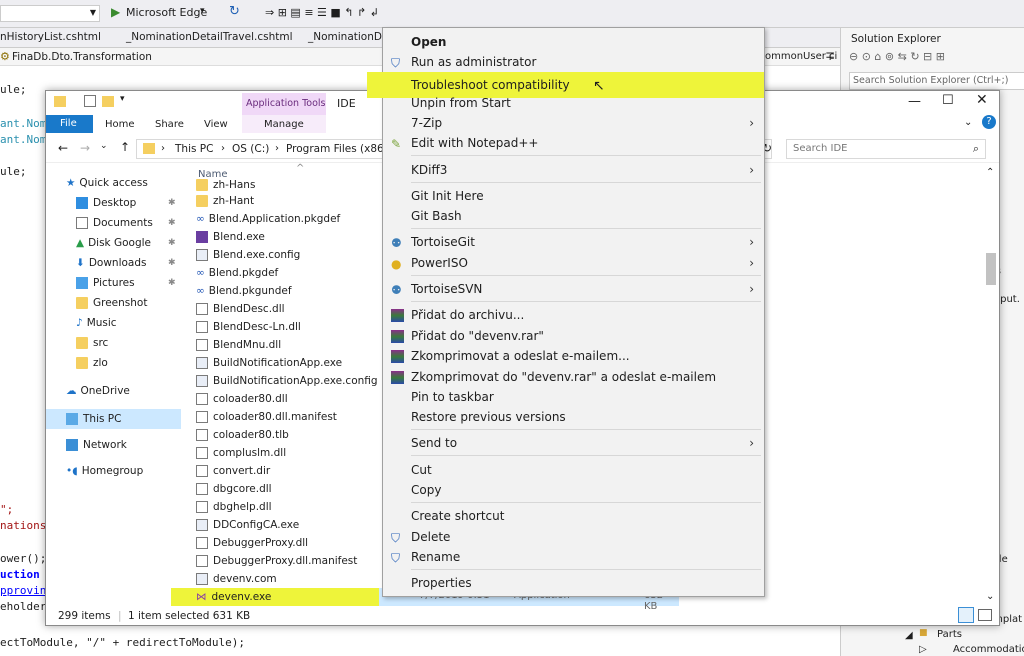 The image size is (1024, 656). Describe the element at coordinates (350, 37) in the screenshot. I see `tab-nomination-detail: _NominationDet` at that location.